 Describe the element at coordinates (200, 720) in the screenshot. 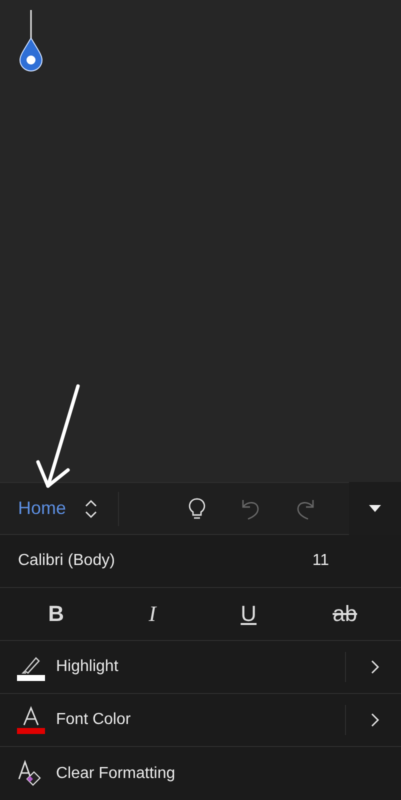

I see `menu-item-label: Font Color` at that location.